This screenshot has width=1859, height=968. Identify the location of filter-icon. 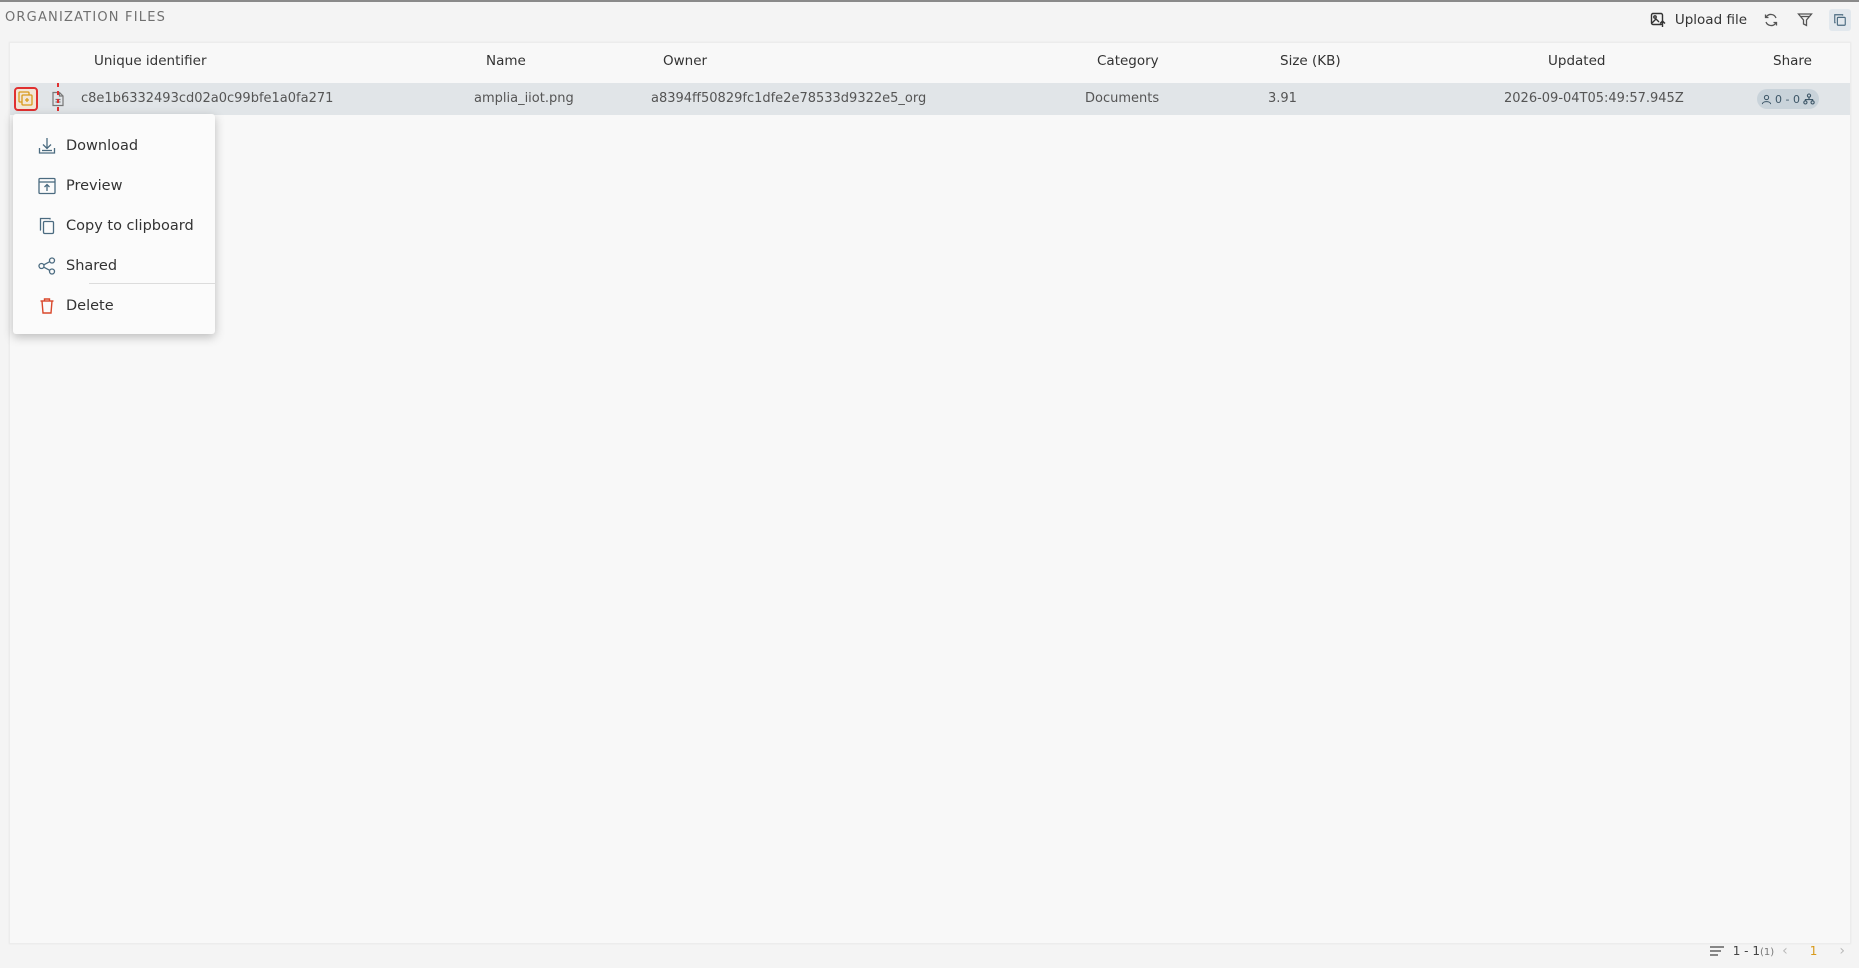
(1805, 20).